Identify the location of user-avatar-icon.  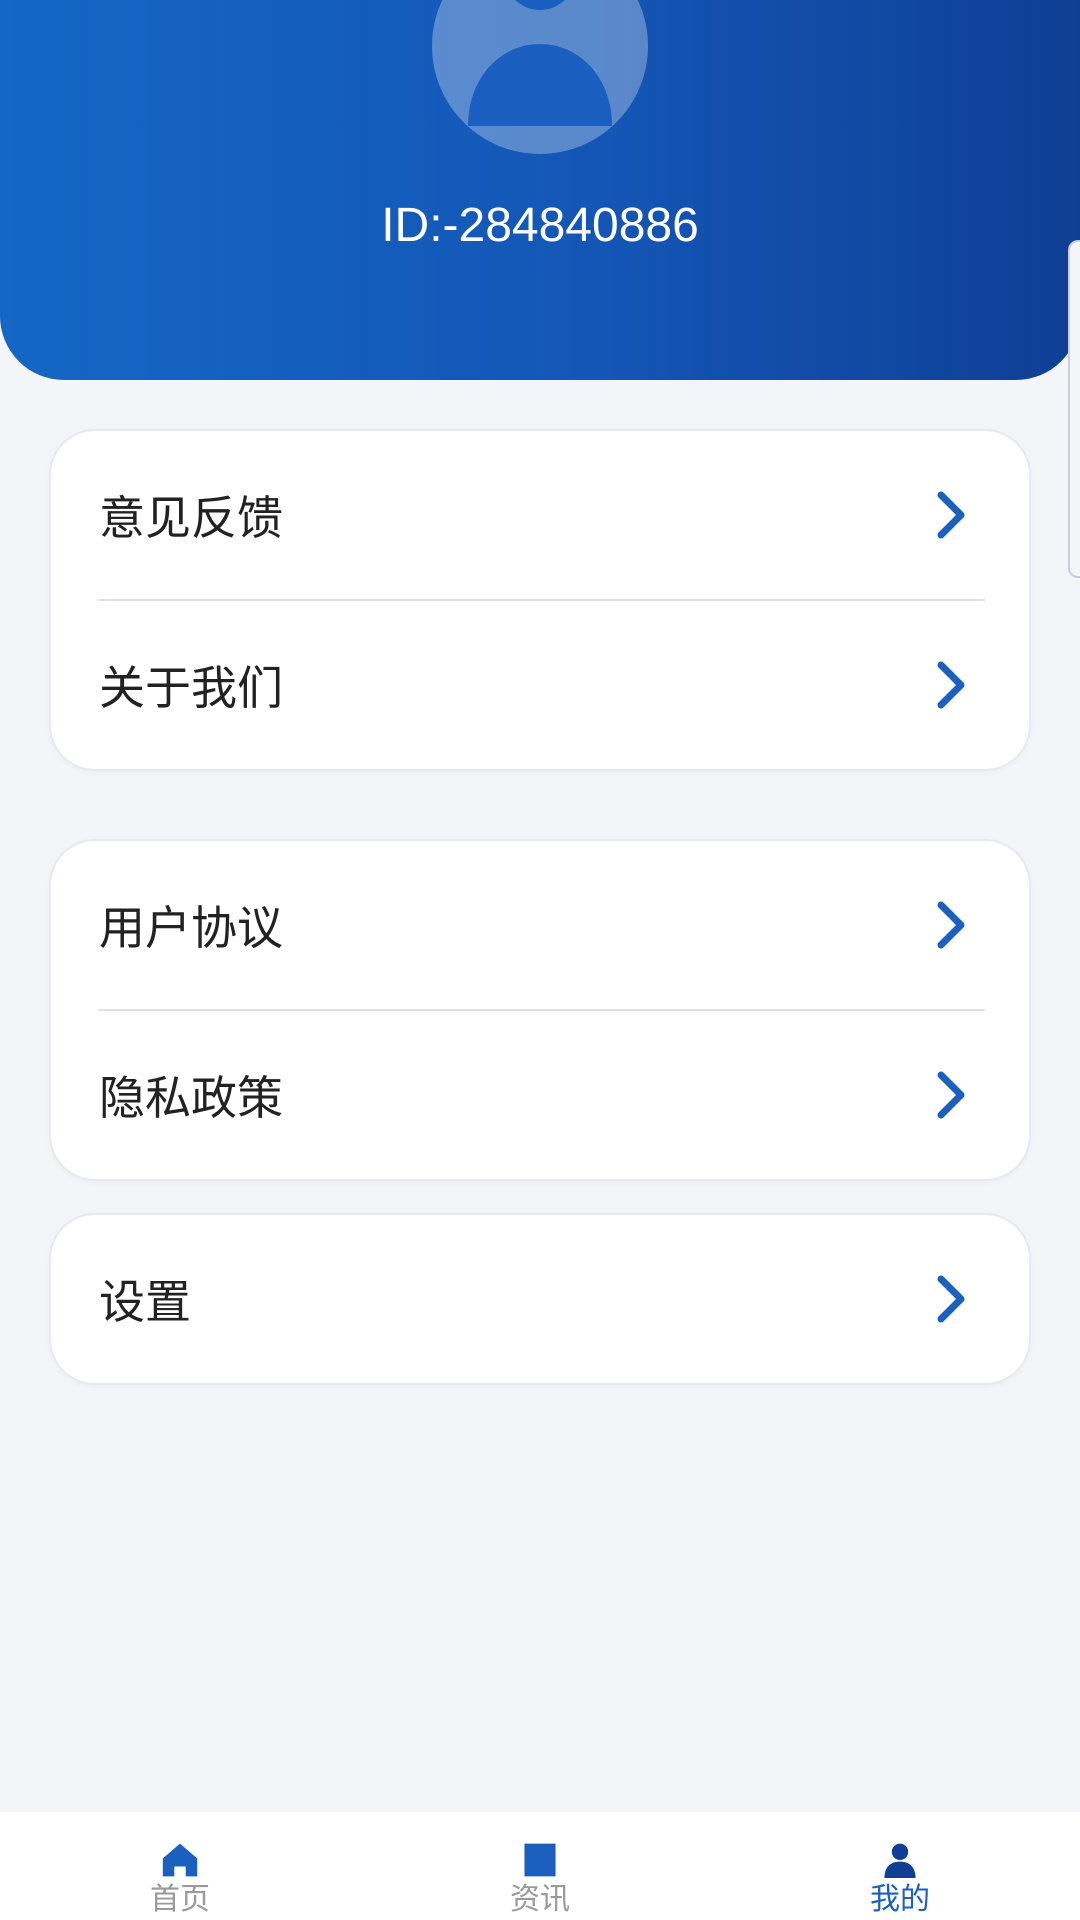
(540, 63).